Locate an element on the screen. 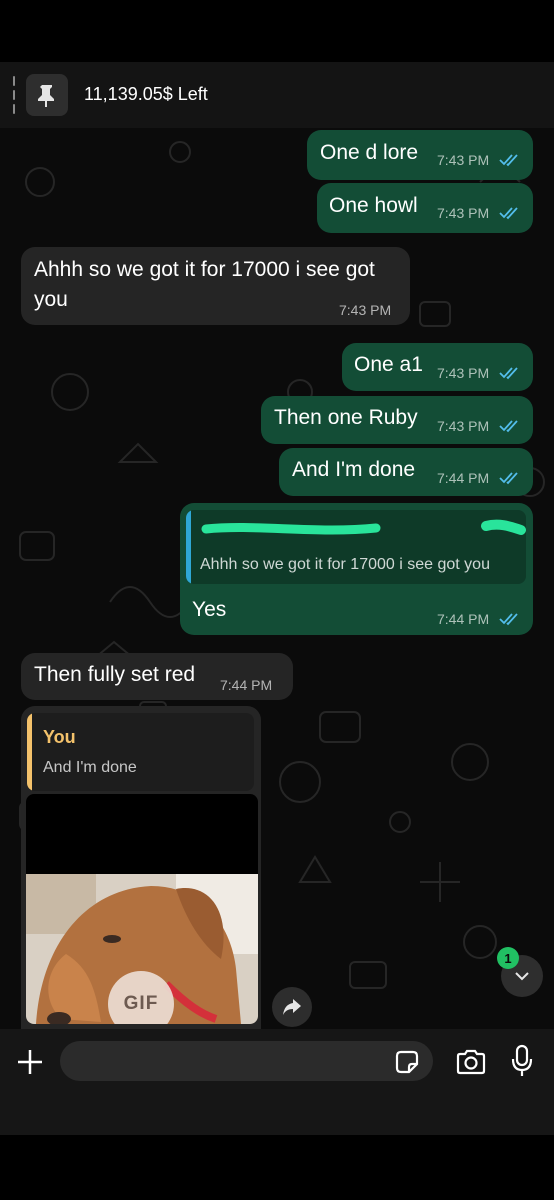 The height and width of the screenshot is (1200, 554). outgoing-message: One howl 7:43 PM is located at coordinates (425, 208).